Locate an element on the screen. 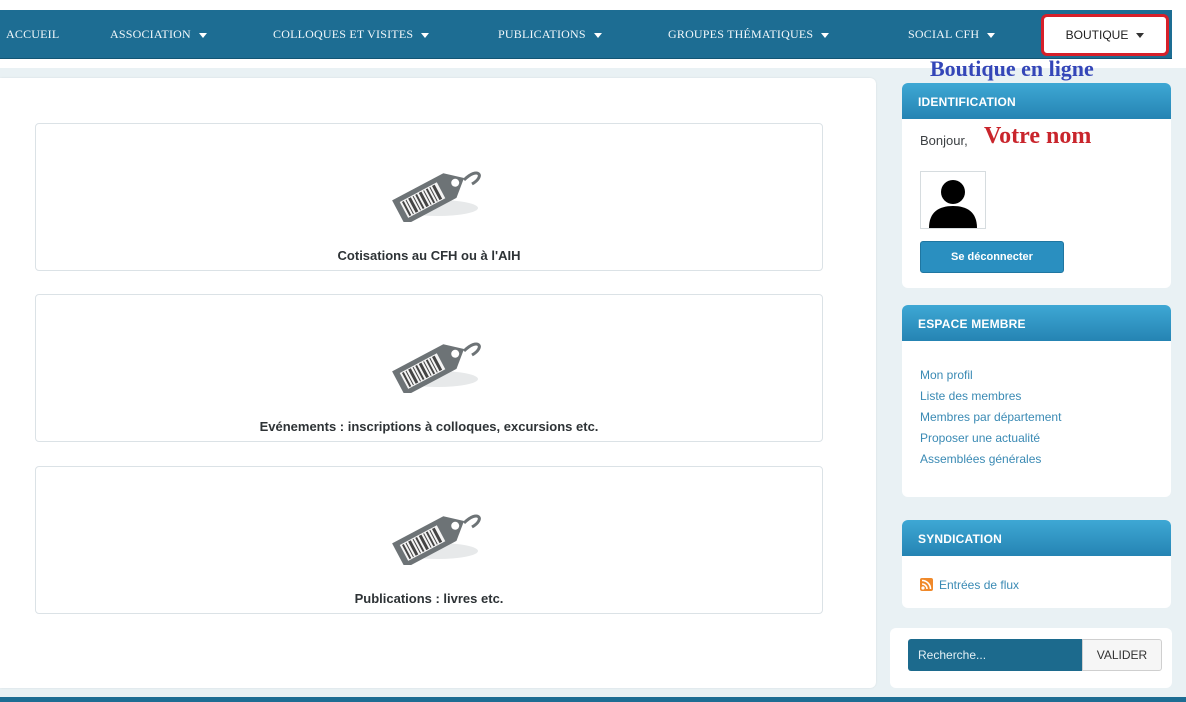  nav-item-social-cfh: SOCIAL CFH is located at coordinates (952, 34).